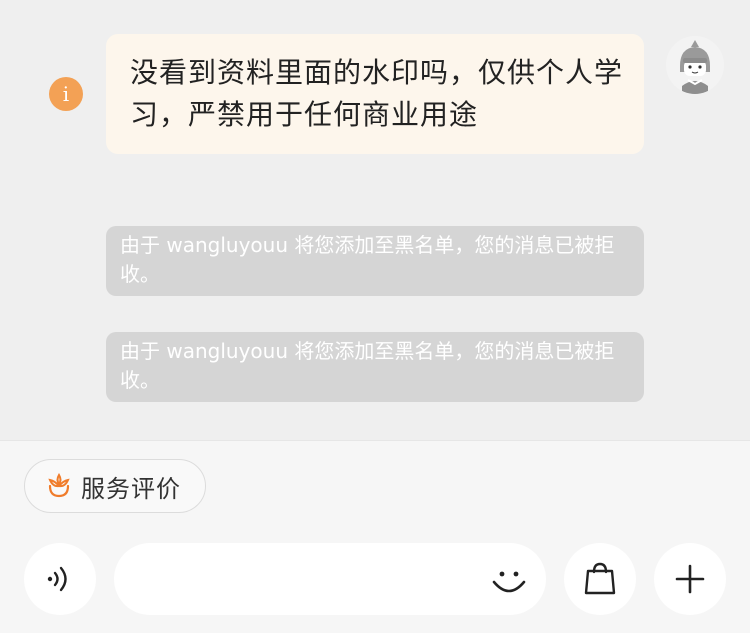 This screenshot has width=750, height=633. What do you see at coordinates (66, 94) in the screenshot?
I see `info-icon: i` at bounding box center [66, 94].